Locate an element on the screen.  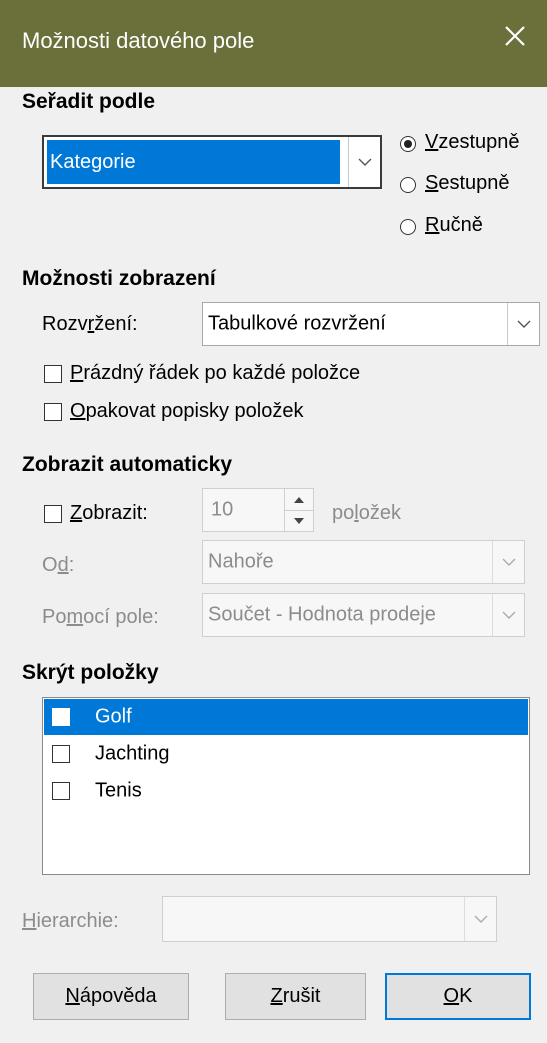
repeat-labels-label: Opakovat popisky položek is located at coordinates (186, 411).